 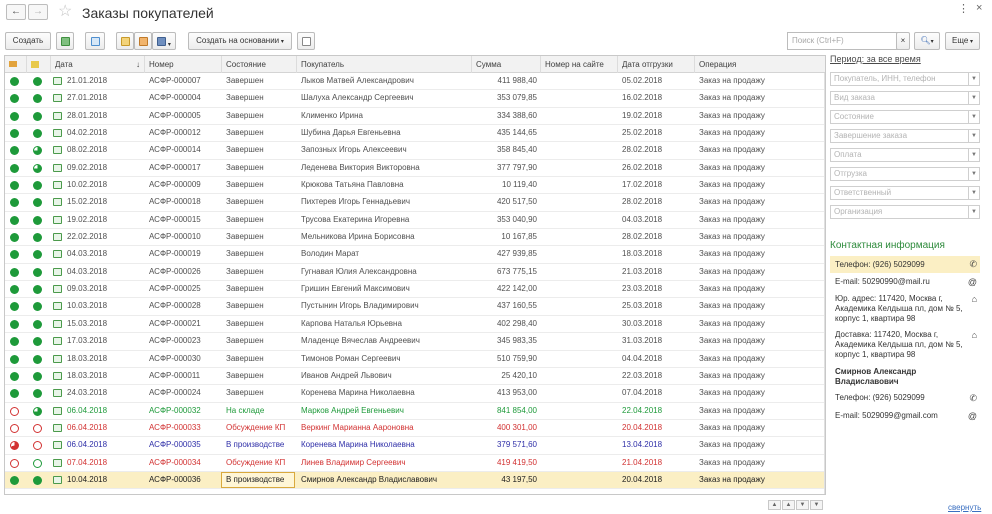 I want to click on col-header-date: Дата ↓, so click(x=98, y=64).